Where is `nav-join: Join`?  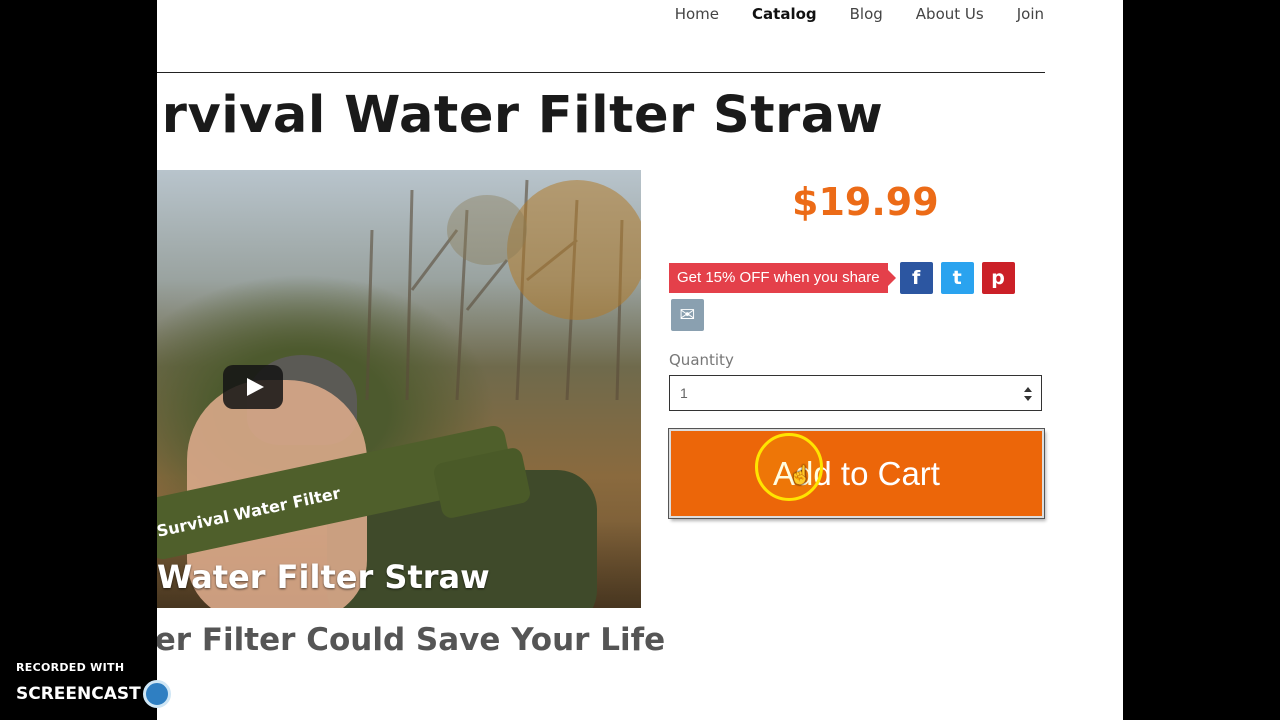
nav-join: Join is located at coordinates (1030, 14).